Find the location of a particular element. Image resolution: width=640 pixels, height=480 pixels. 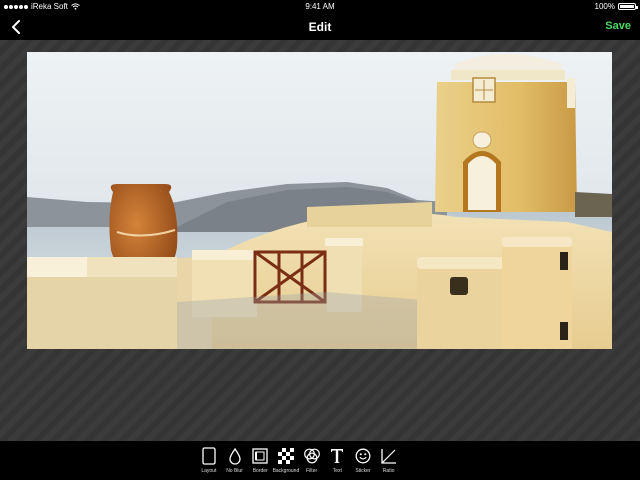

tool-label: Border is located at coordinates (260, 471).